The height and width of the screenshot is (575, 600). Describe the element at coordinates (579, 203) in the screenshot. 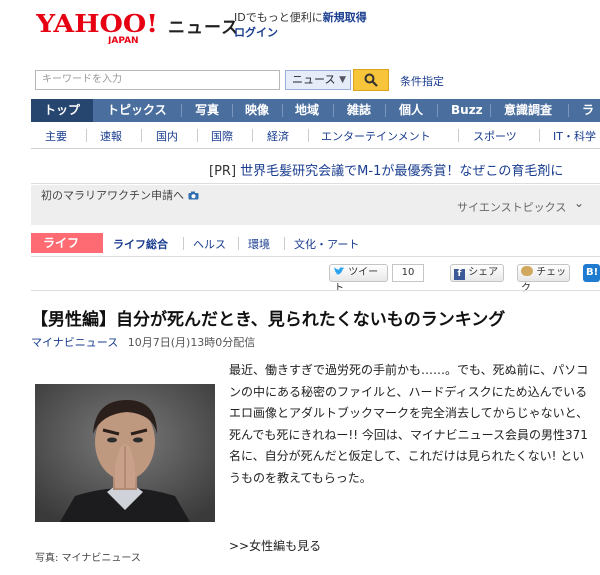

I see `chevron-down-icon: ⌄` at that location.